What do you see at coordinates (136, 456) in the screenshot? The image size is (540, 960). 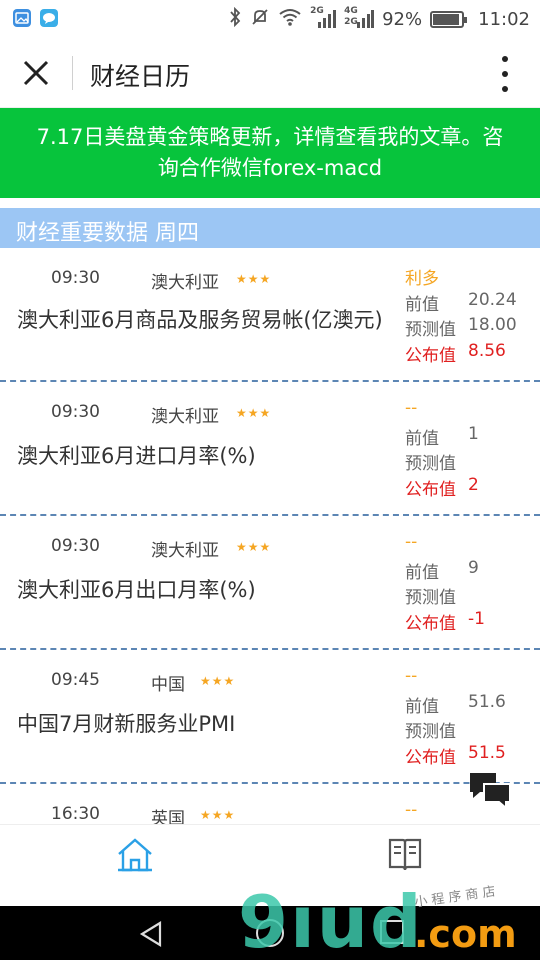 I see `event-title: 澳大利亚6月进口月率(%)` at bounding box center [136, 456].